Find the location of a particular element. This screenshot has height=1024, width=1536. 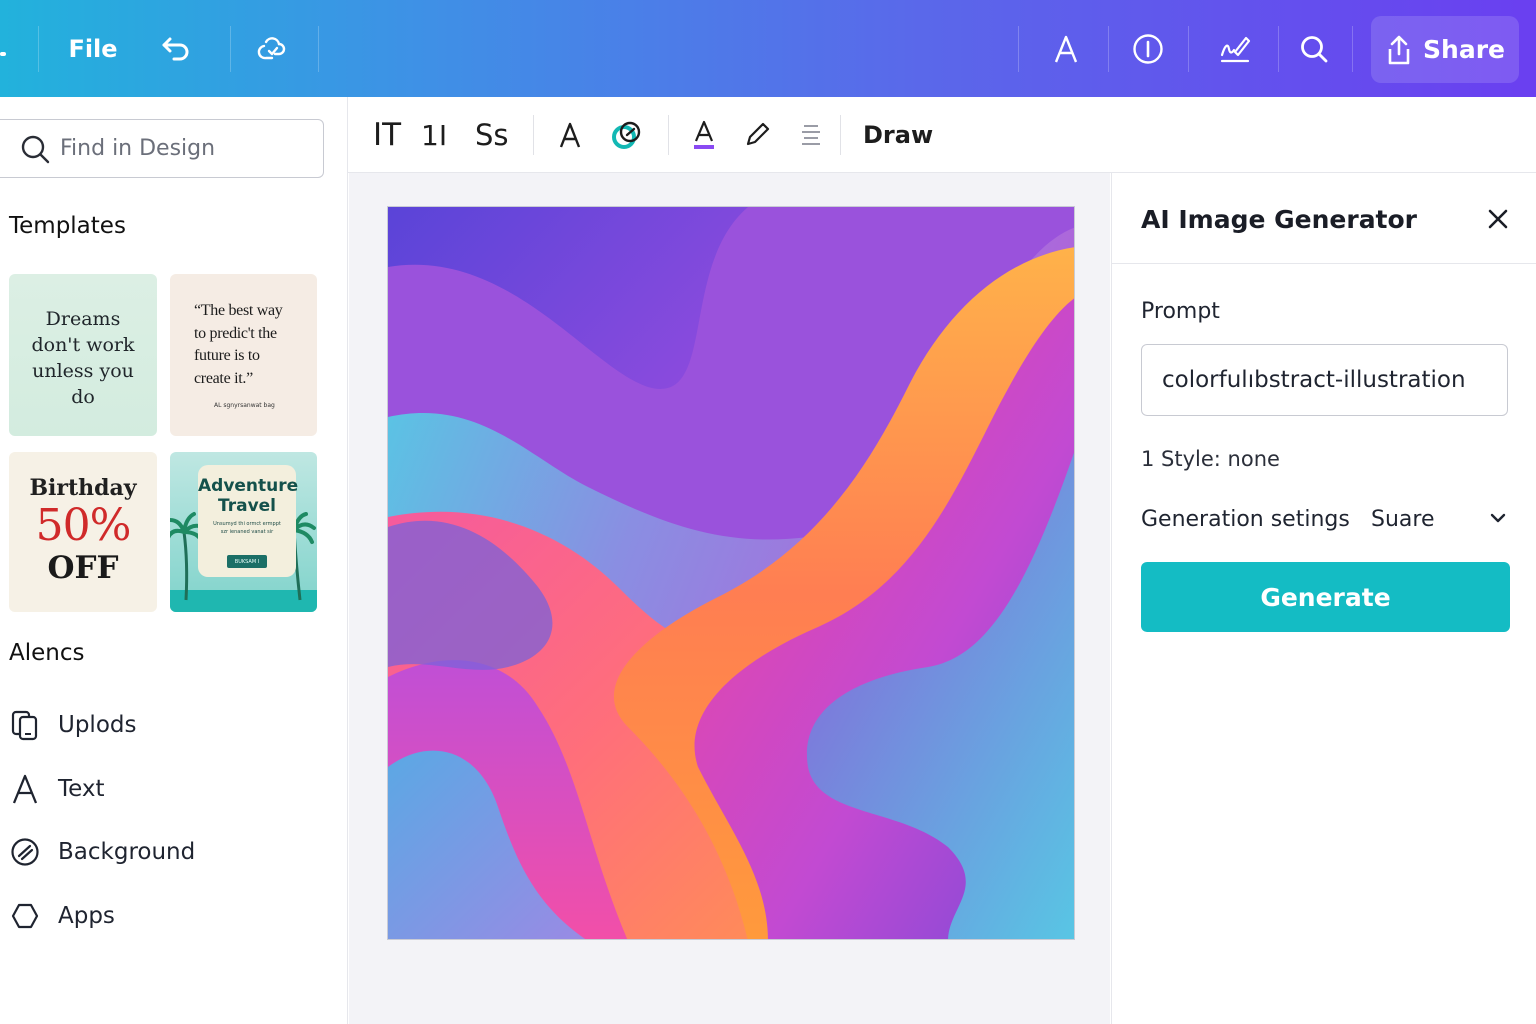

sidebar-item-label: Uplods is located at coordinates (97, 725).